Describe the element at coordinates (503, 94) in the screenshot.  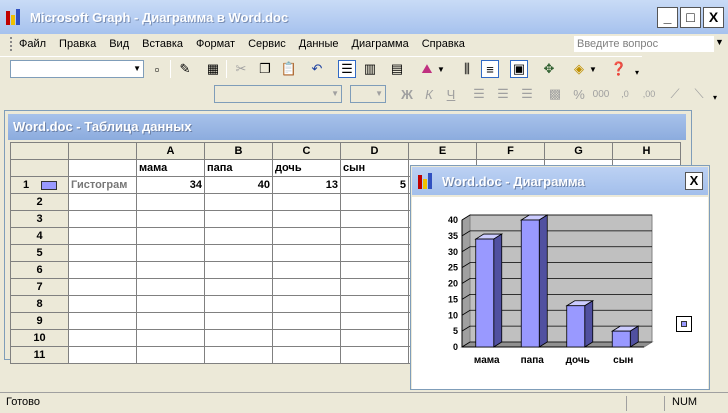
I see `align-center-icon: ☰` at that location.